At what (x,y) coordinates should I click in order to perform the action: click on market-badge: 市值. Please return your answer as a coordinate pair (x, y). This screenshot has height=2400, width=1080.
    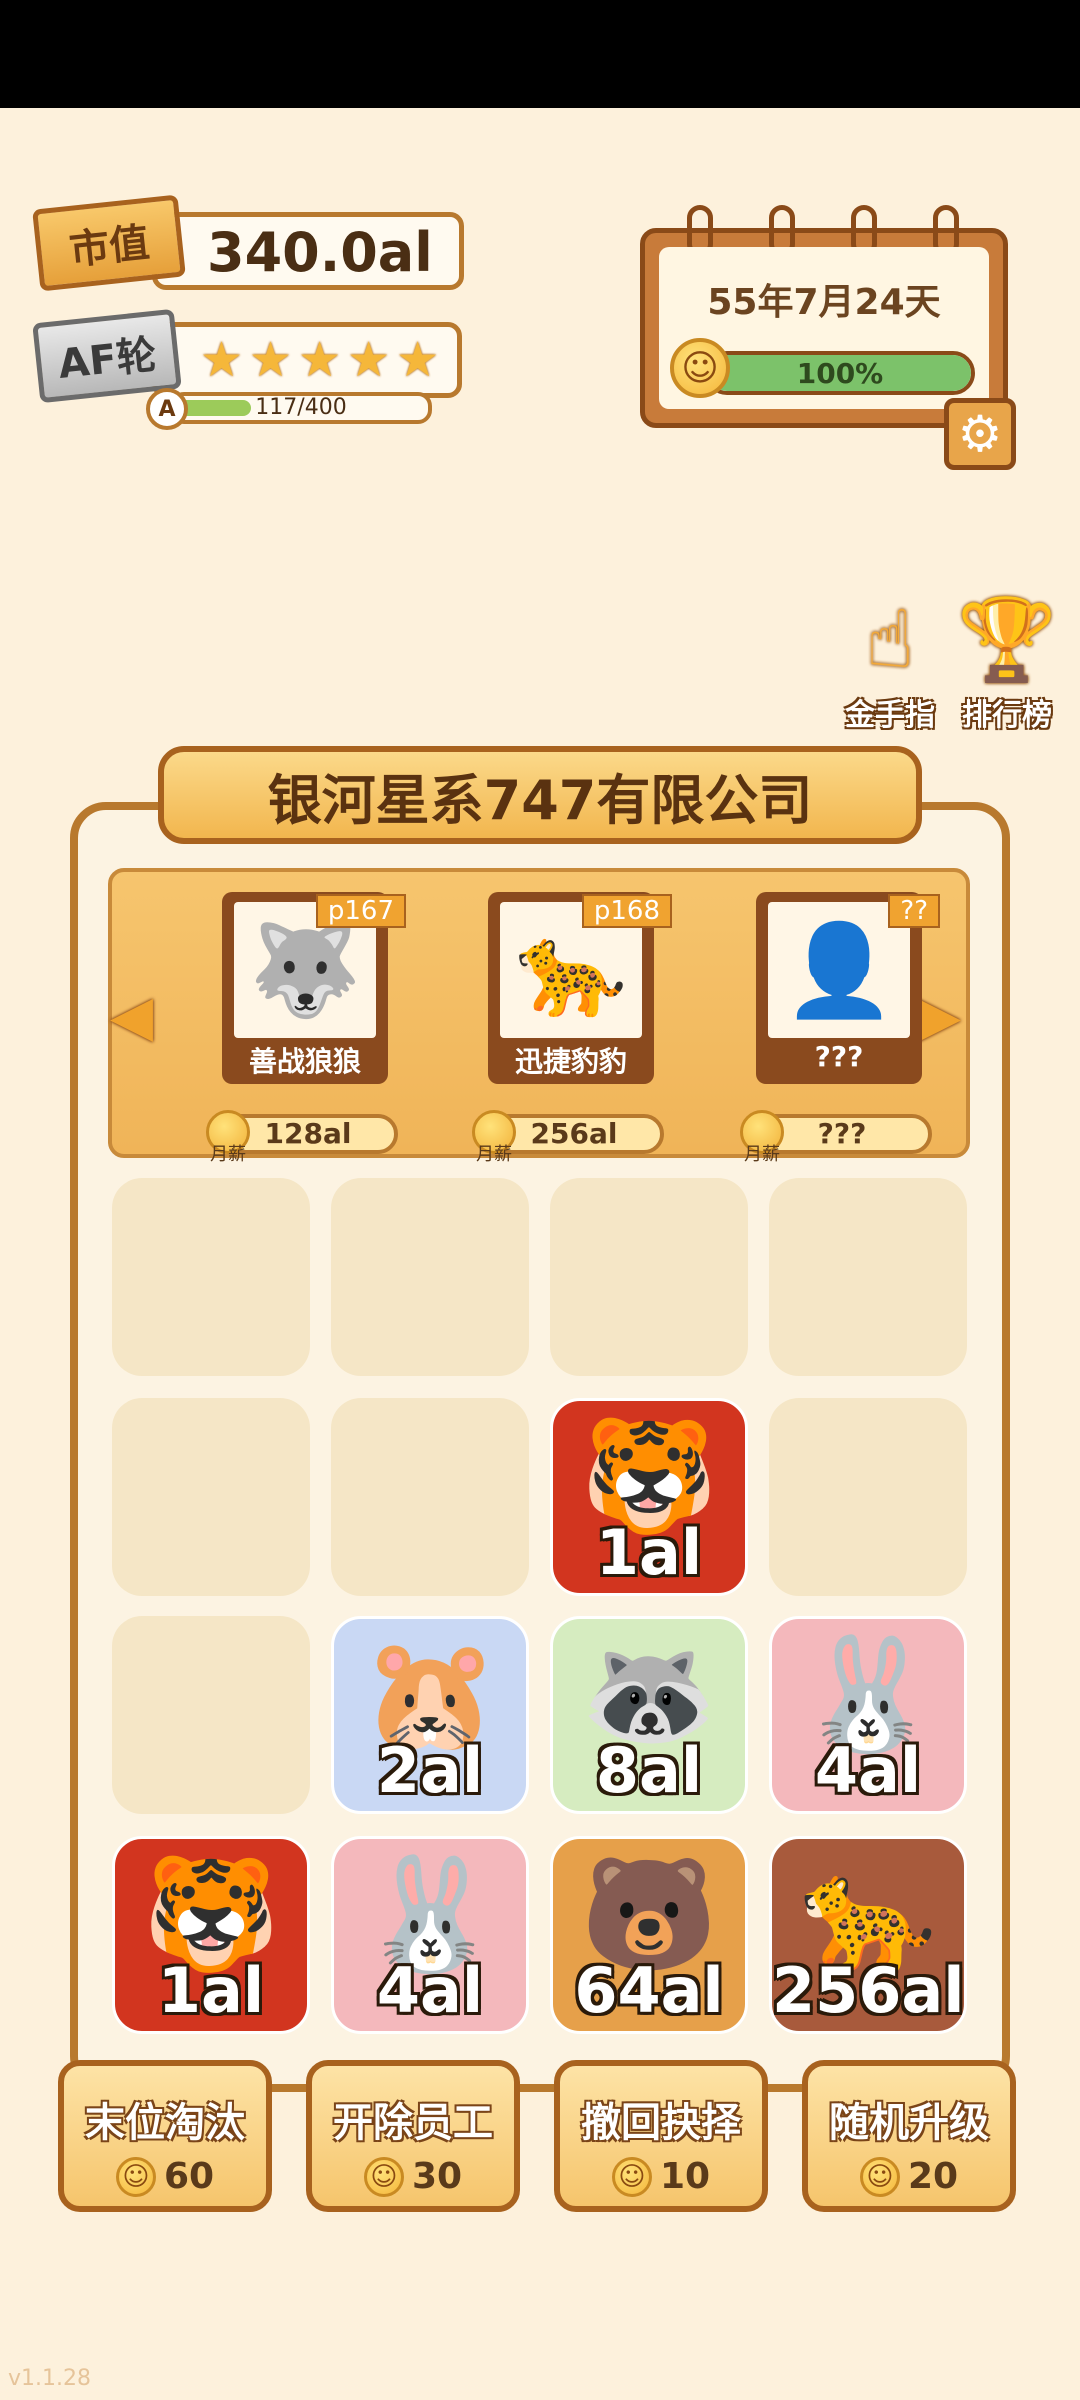
    Looking at the image, I should click on (109, 243).